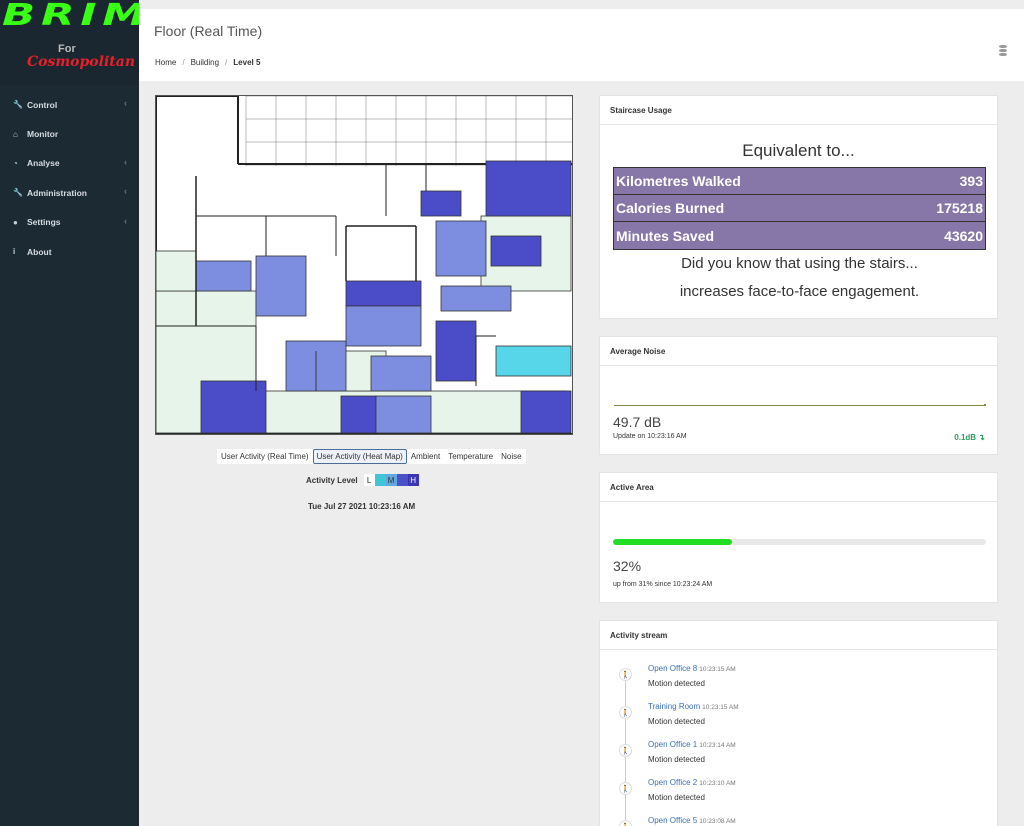  I want to click on activity-level-scale: LMH, so click(391, 480).